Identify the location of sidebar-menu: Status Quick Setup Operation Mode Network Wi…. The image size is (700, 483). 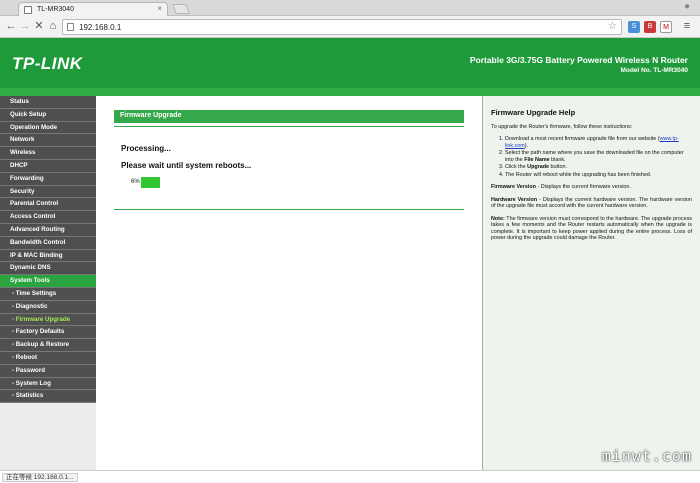
(48, 250).